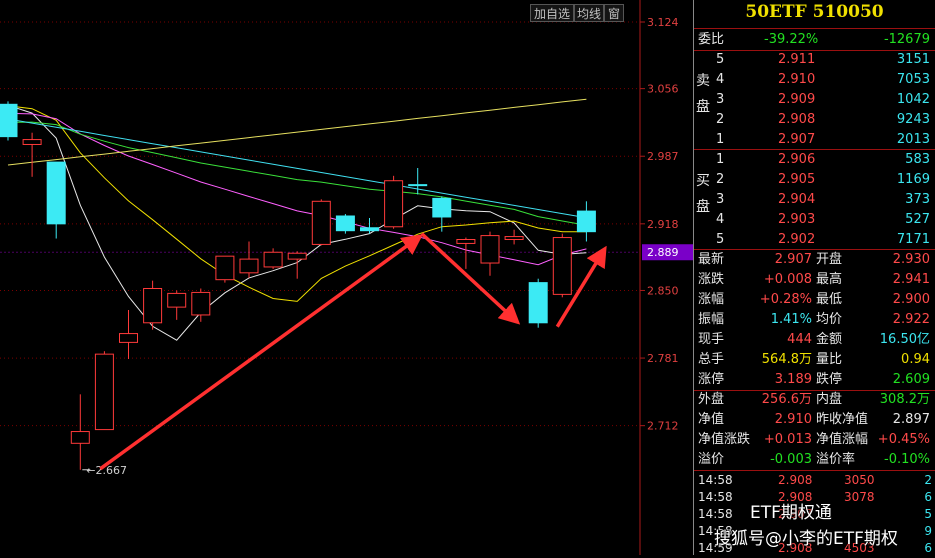 The width and height of the screenshot is (935, 558). I want to click on ma-line-button: 均线, so click(589, 13).